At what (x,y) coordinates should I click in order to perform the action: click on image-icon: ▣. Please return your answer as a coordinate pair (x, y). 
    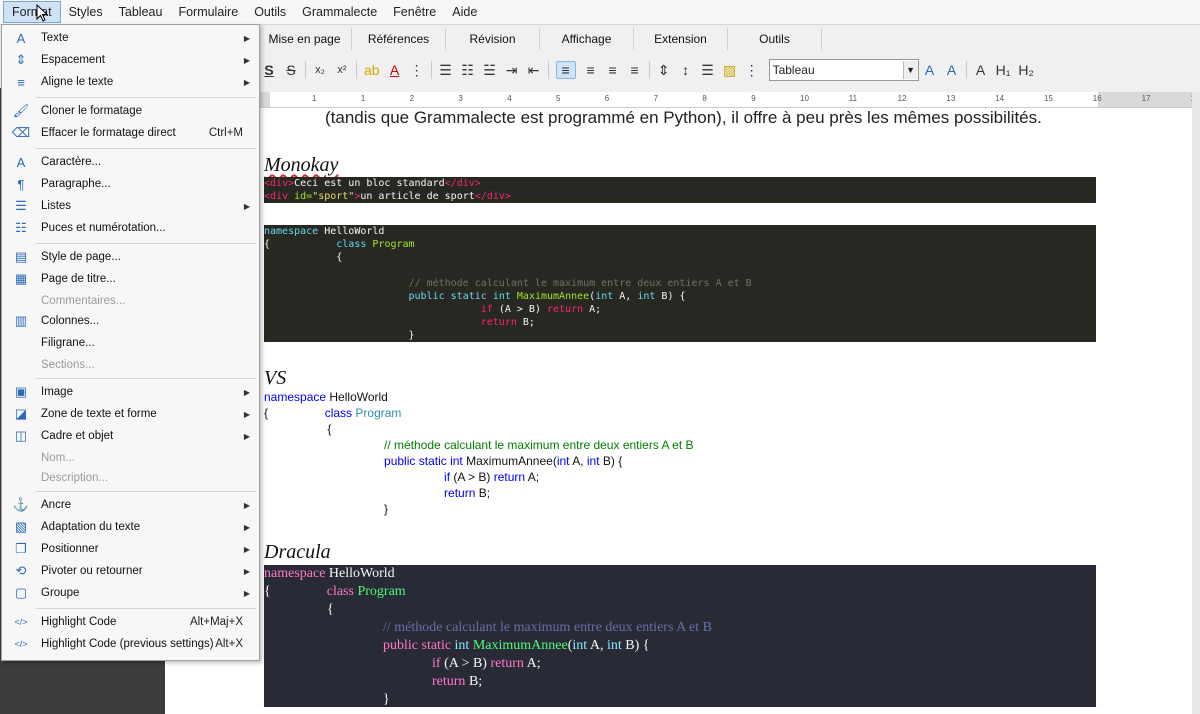
    Looking at the image, I should click on (21, 391).